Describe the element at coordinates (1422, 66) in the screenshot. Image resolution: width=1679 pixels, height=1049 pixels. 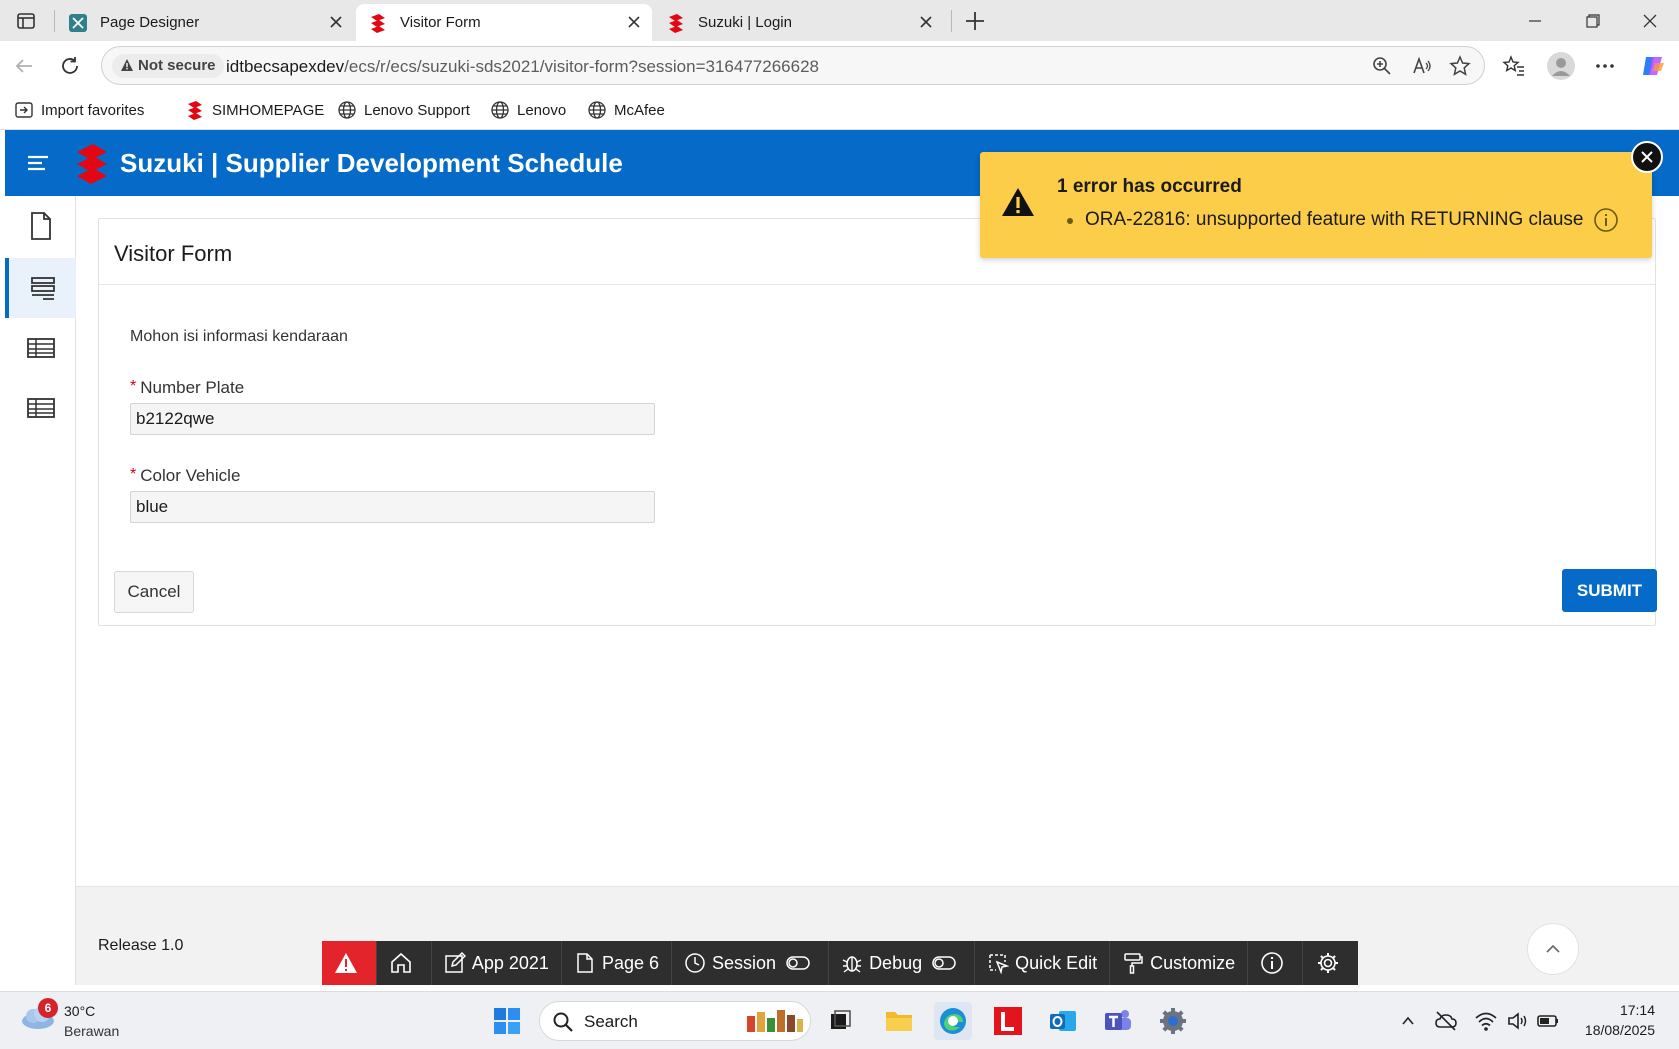
I see `read-aloud-icon` at that location.